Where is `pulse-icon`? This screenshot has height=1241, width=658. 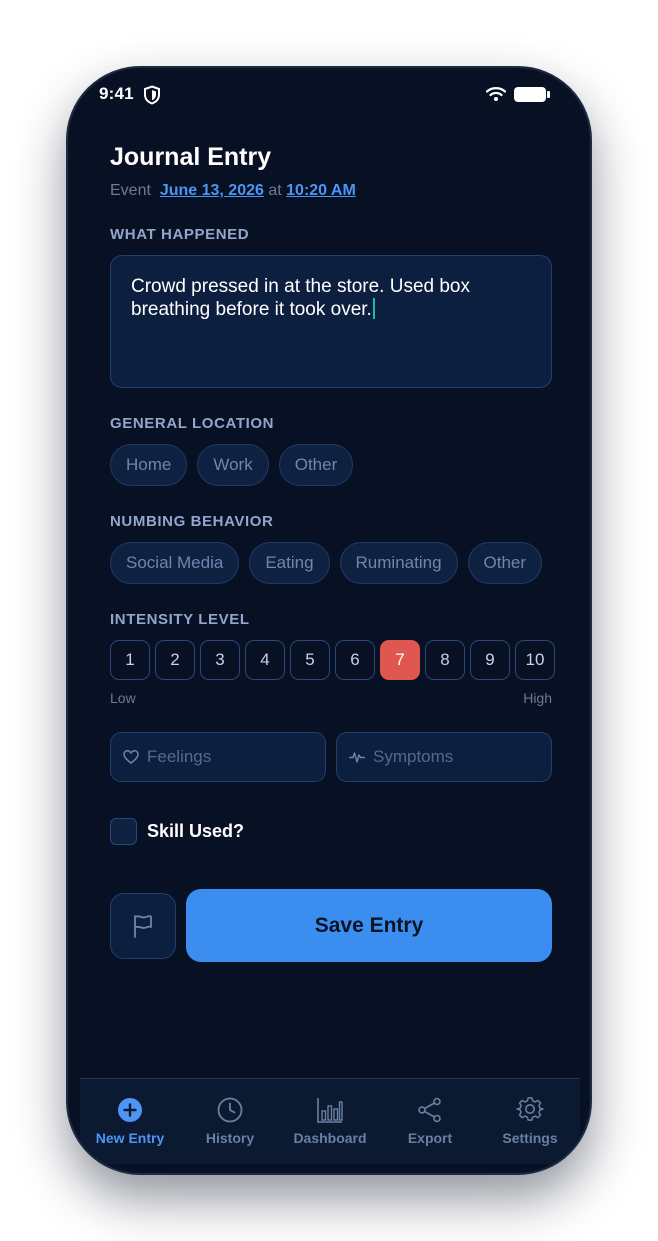 pulse-icon is located at coordinates (357, 757).